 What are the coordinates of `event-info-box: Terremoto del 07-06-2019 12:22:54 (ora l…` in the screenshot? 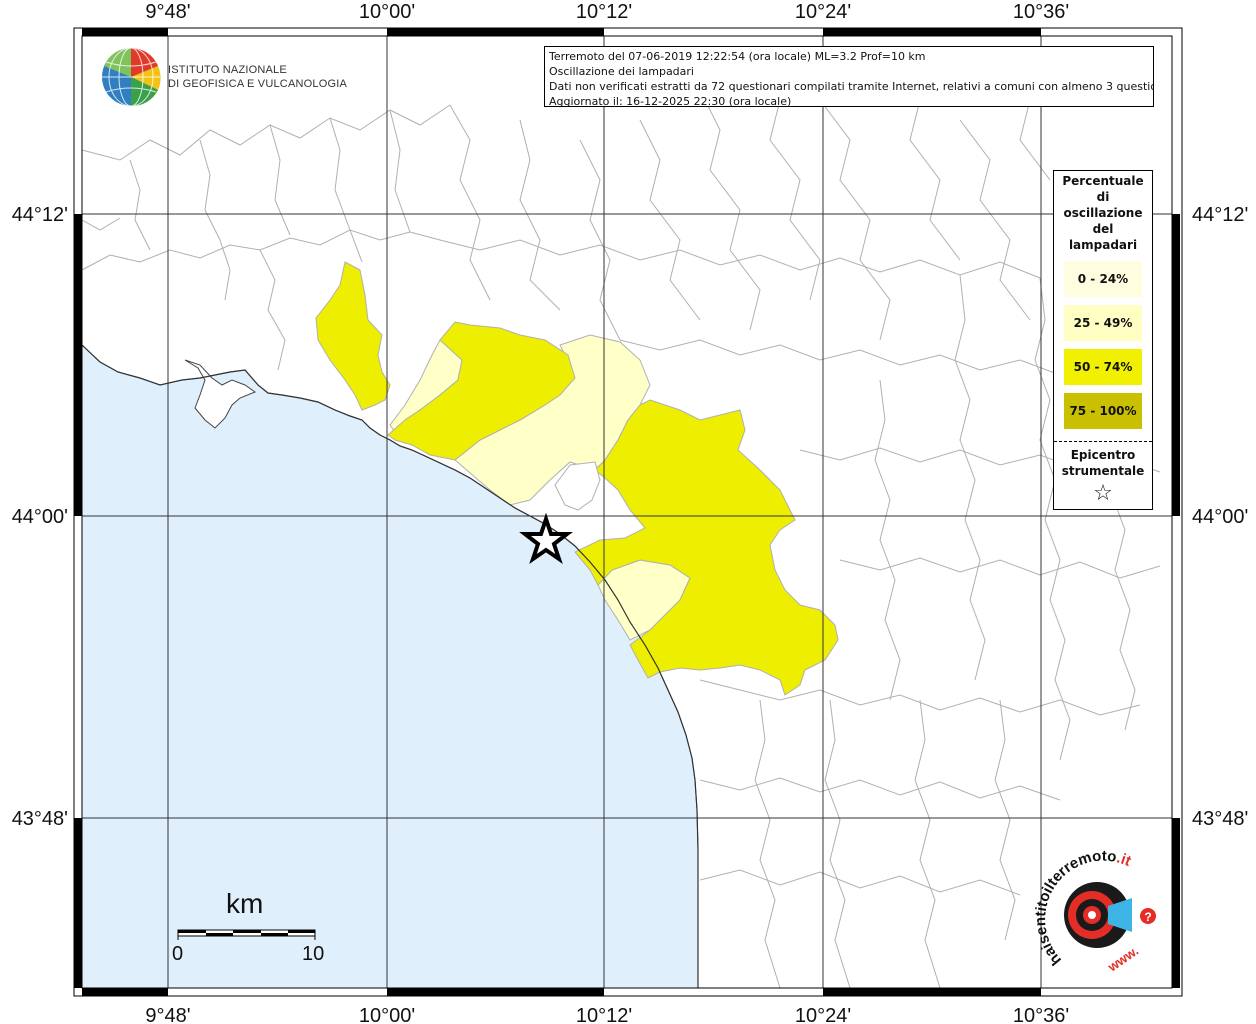 It's located at (849, 76).